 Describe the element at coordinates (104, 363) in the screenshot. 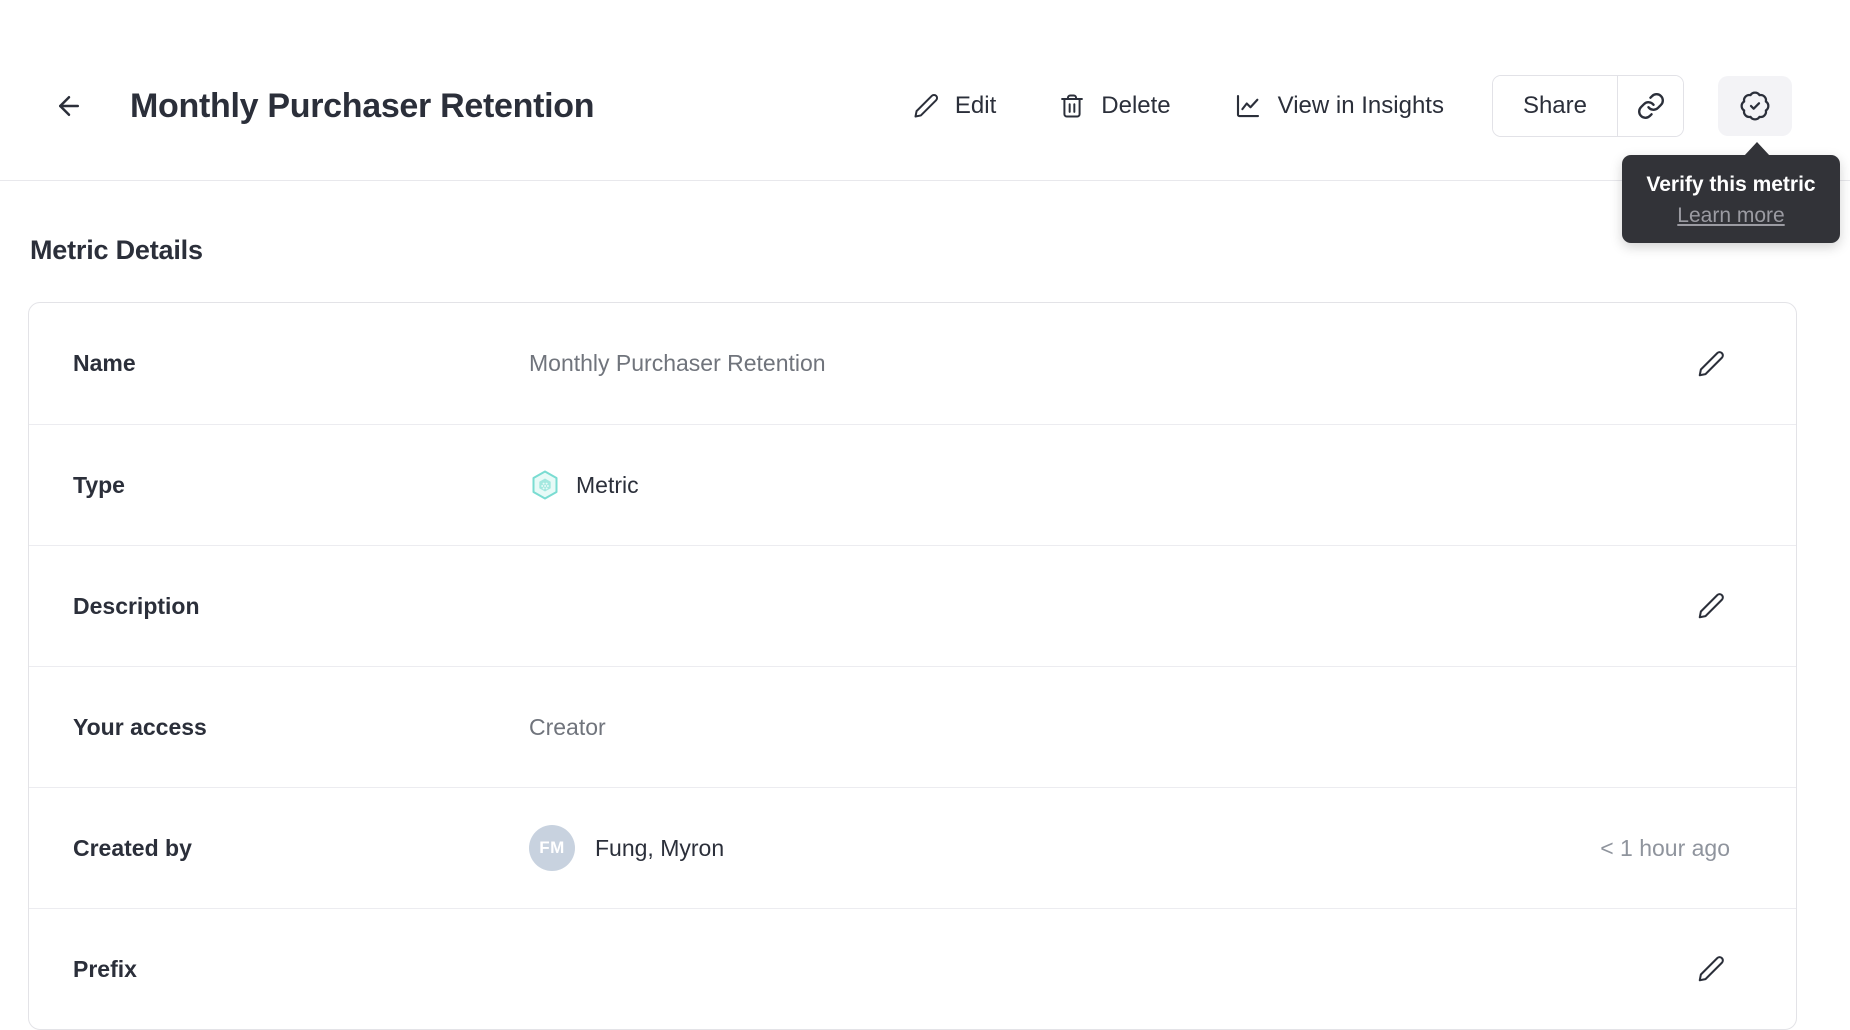

I see `row-label: Name` at that location.